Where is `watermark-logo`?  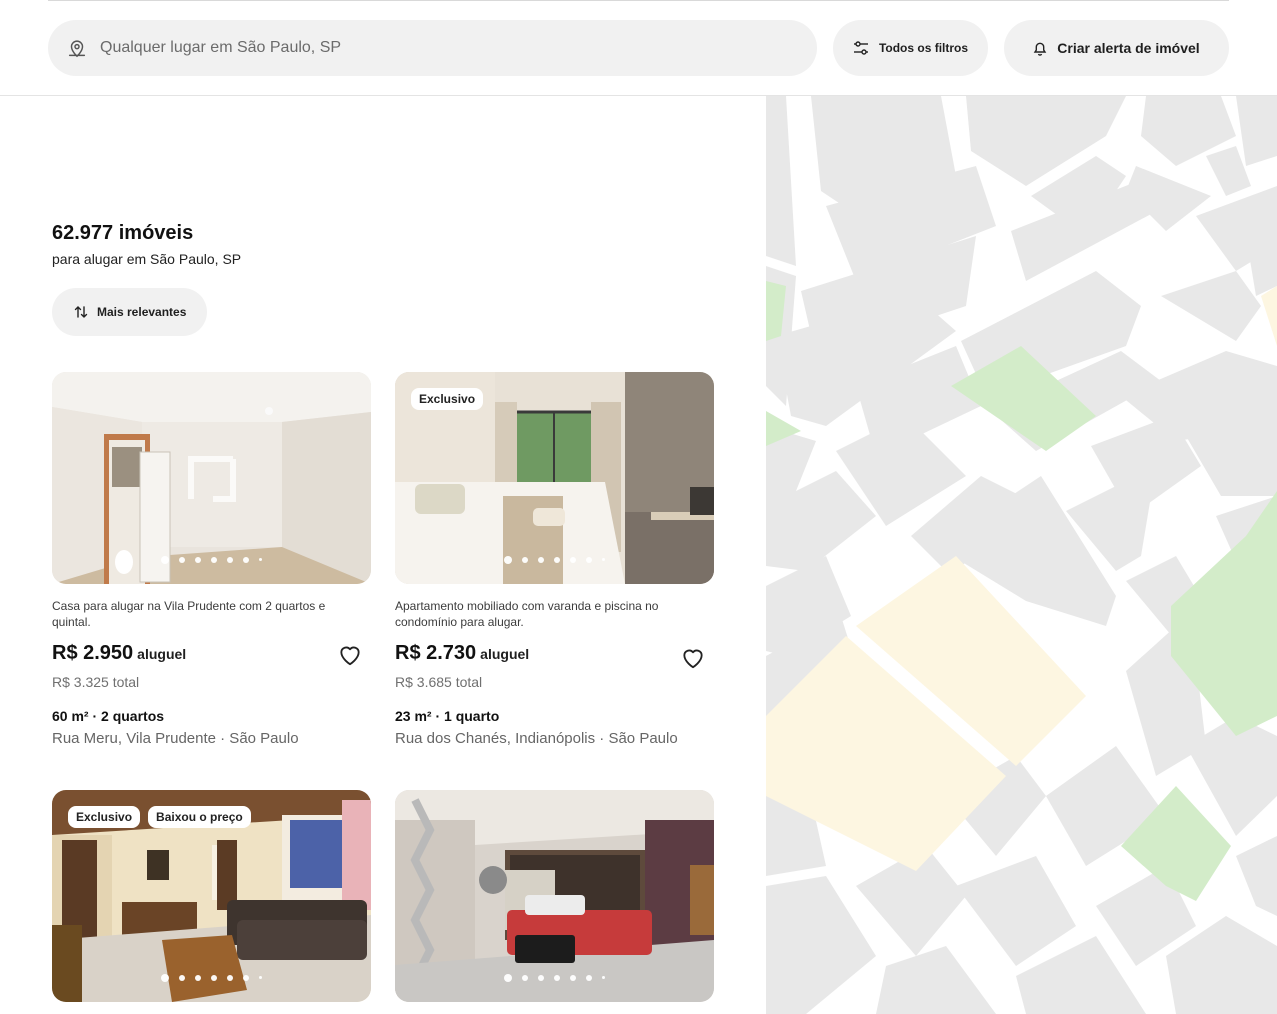
watermark-logo is located at coordinates (211, 479).